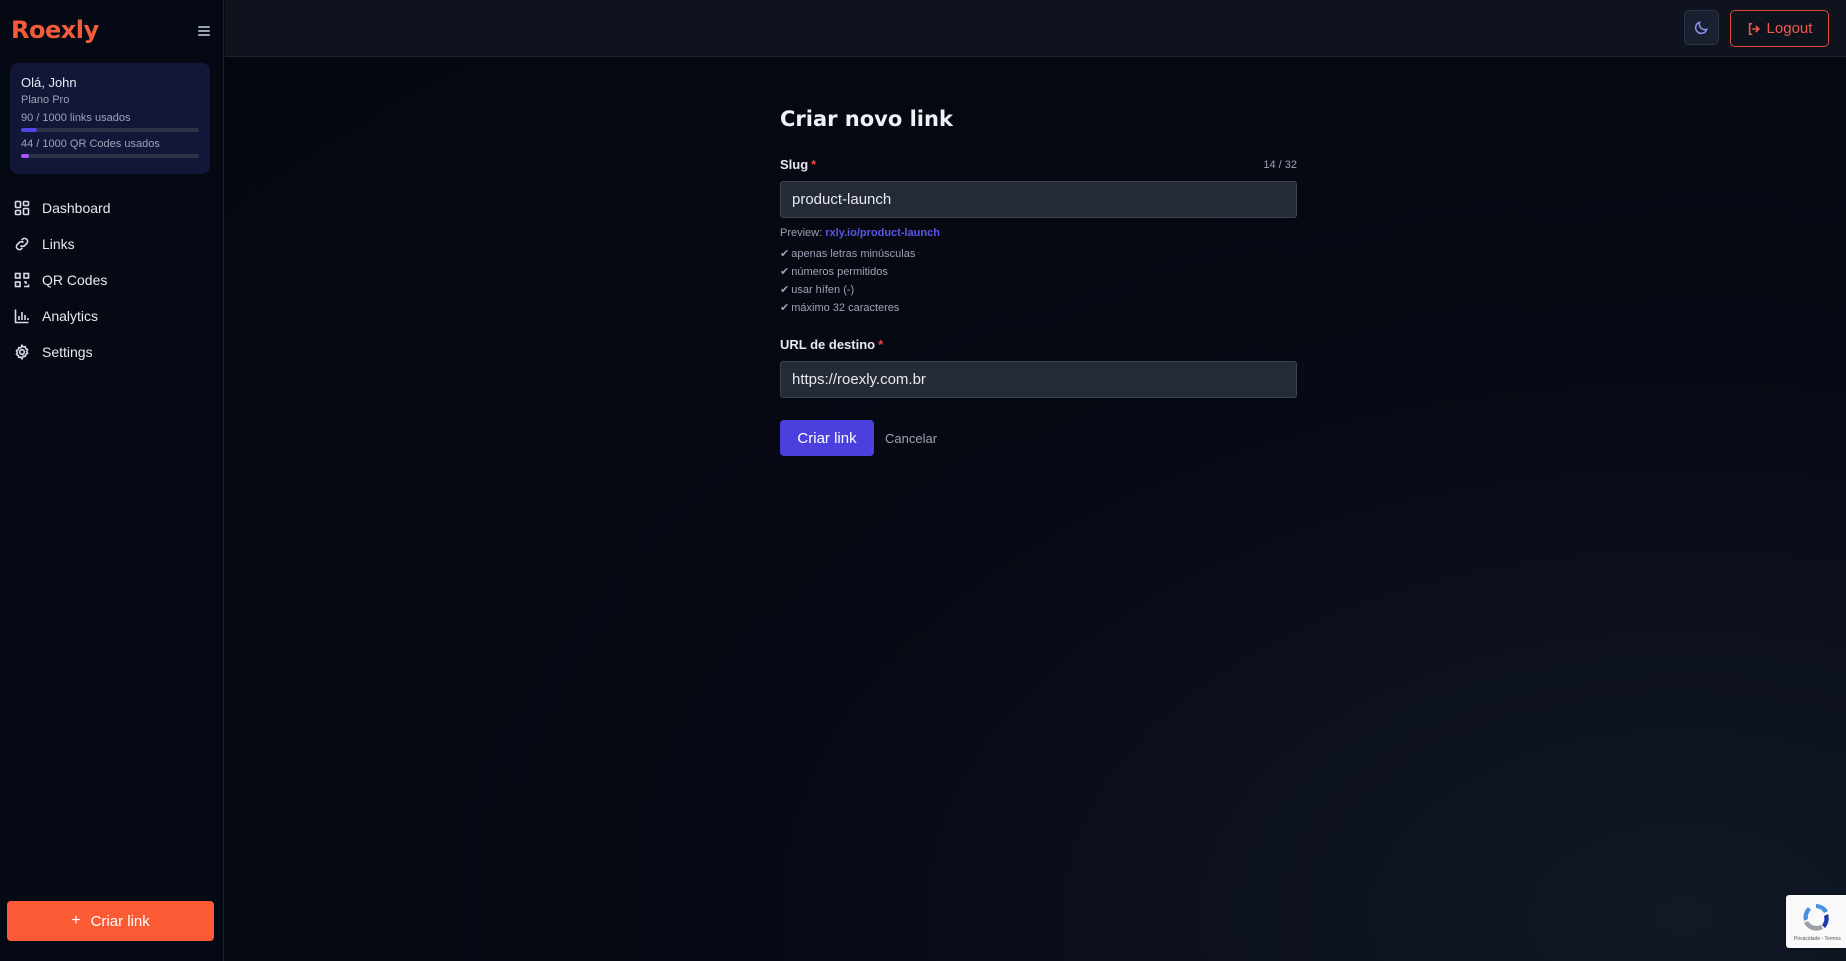  Describe the element at coordinates (25, 156) in the screenshot. I see `qr-usage-fill` at that location.